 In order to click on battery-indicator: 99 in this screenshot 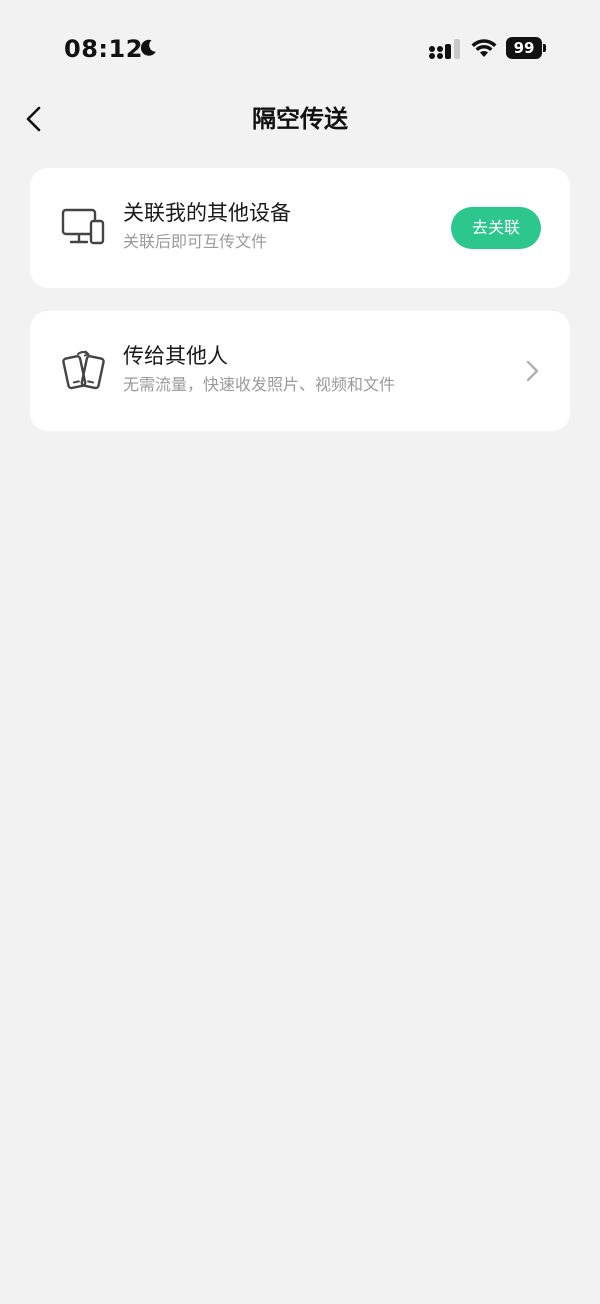, I will do `click(526, 48)`.